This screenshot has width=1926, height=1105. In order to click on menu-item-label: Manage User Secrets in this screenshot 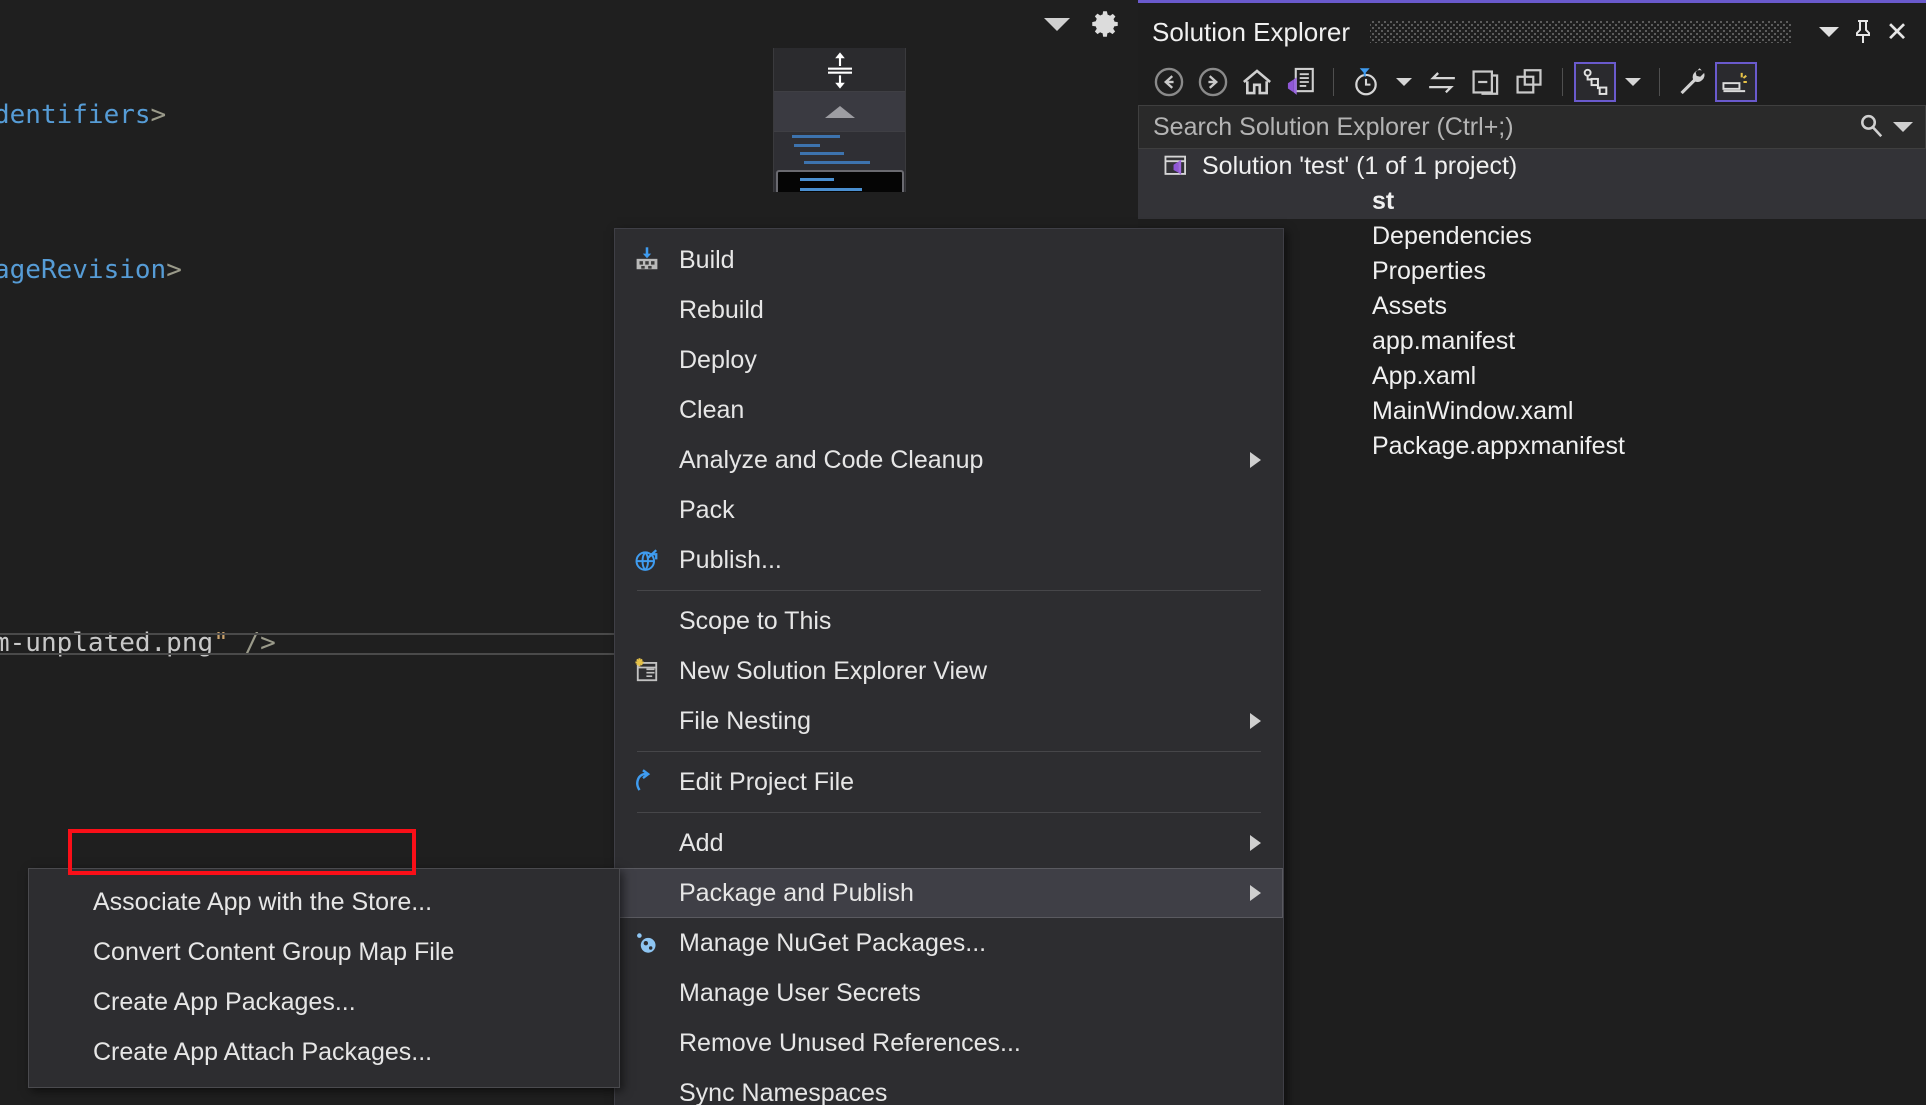, I will do `click(800, 992)`.